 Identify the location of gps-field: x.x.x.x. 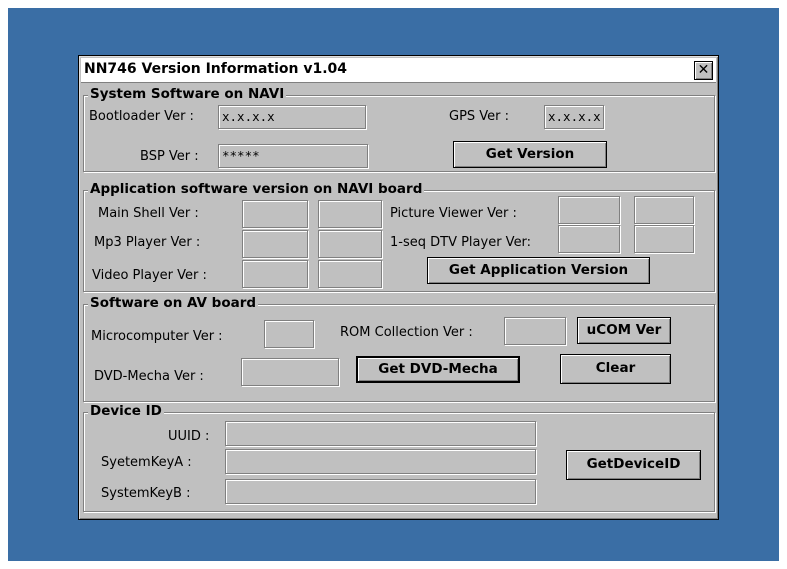
(574, 117).